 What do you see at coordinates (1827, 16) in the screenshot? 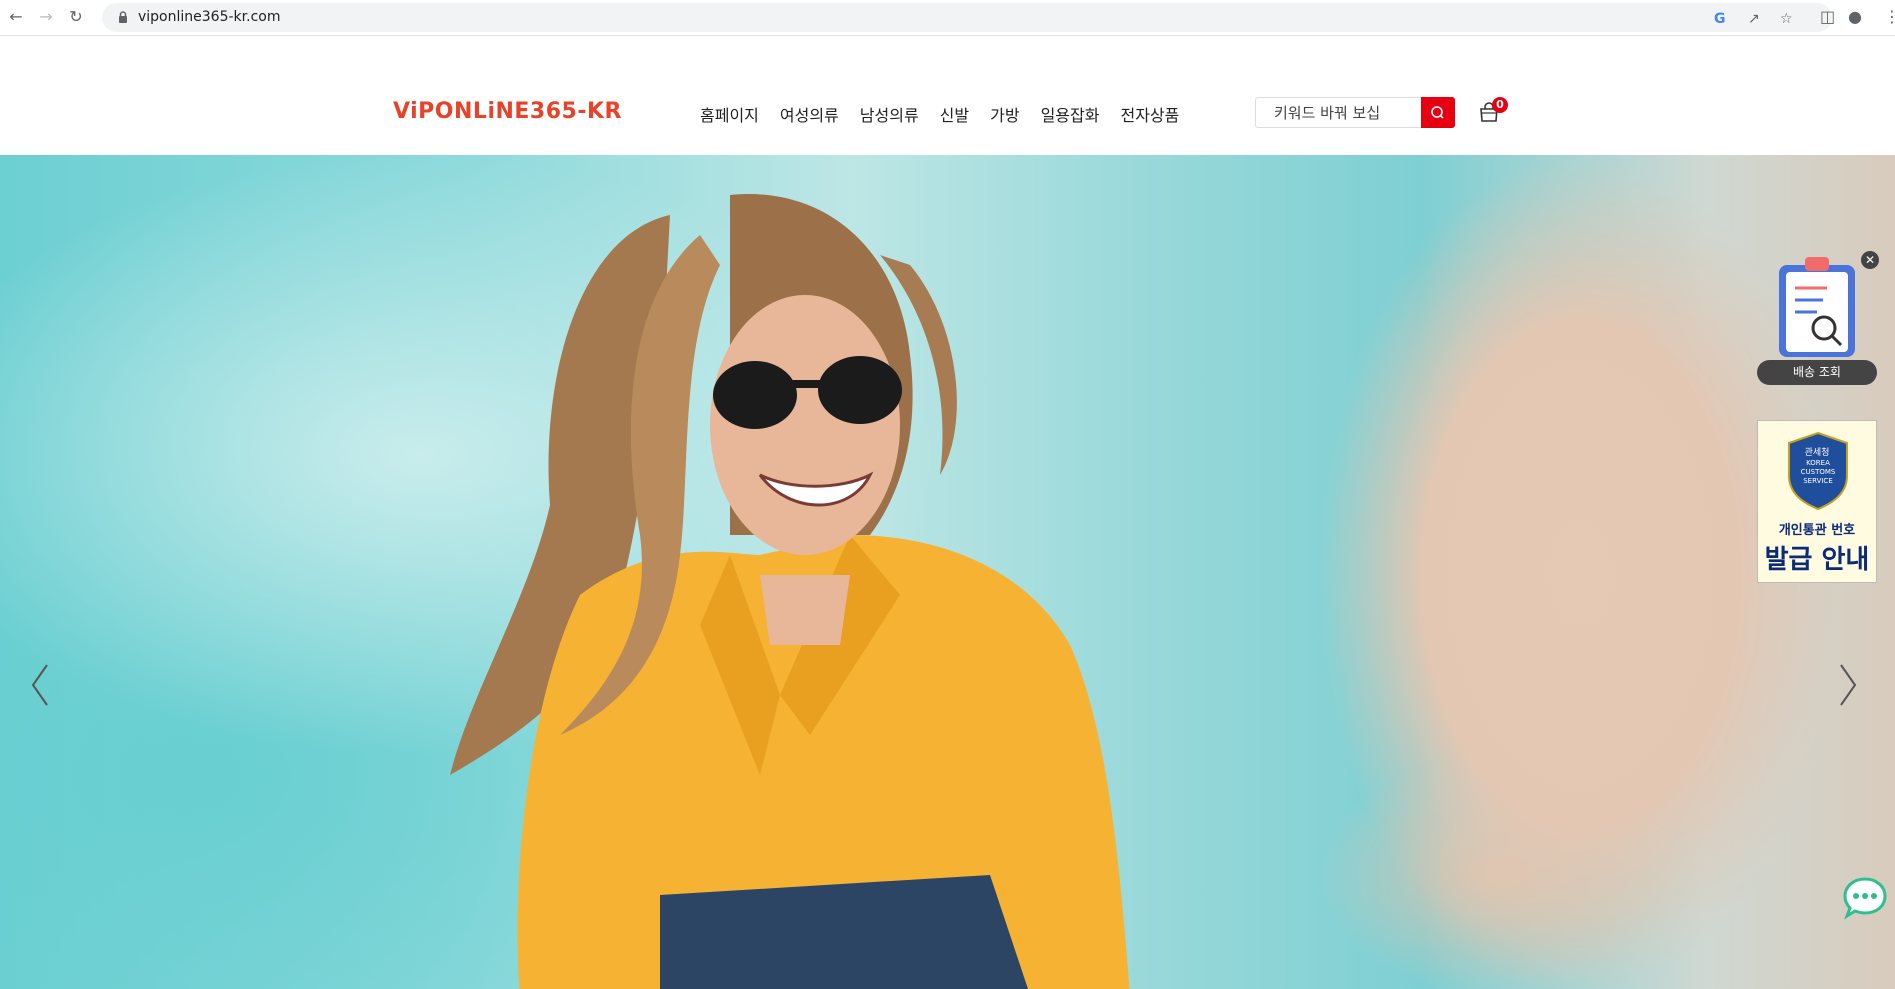
I see `side-panel-icon: ◫` at bounding box center [1827, 16].